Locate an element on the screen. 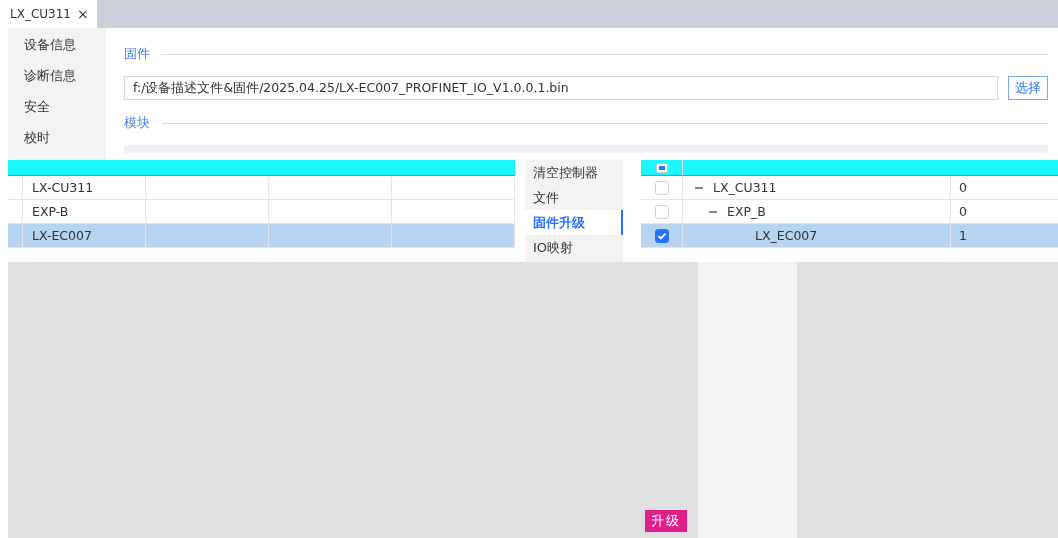  table-cell: LX-CU311 is located at coordinates (84, 187).